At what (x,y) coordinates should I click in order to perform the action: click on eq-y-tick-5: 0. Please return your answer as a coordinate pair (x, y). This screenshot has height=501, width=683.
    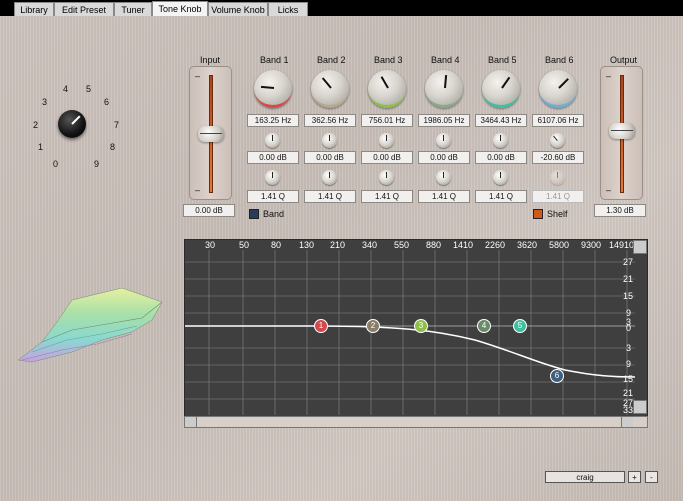
    Looking at the image, I should click on (629, 328).